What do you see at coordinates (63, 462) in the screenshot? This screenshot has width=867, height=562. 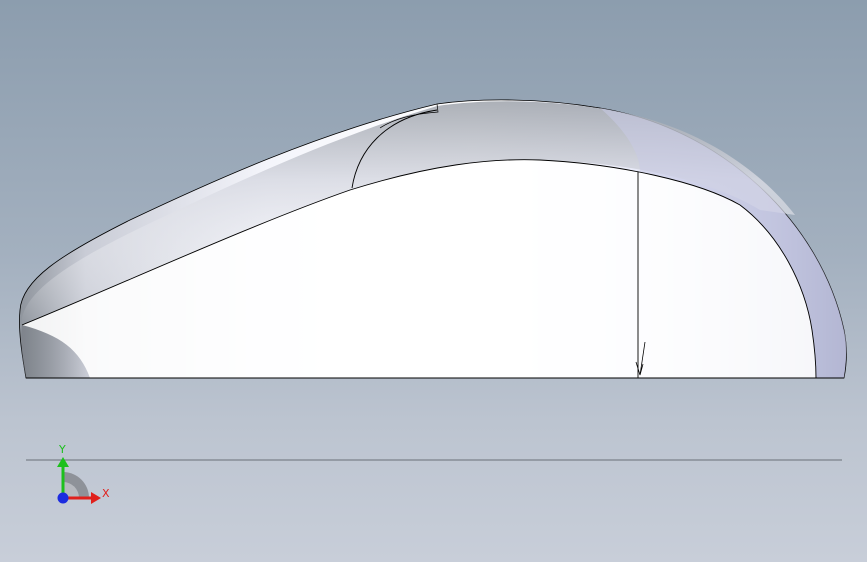 I see `y-axis-arrowhead` at bounding box center [63, 462].